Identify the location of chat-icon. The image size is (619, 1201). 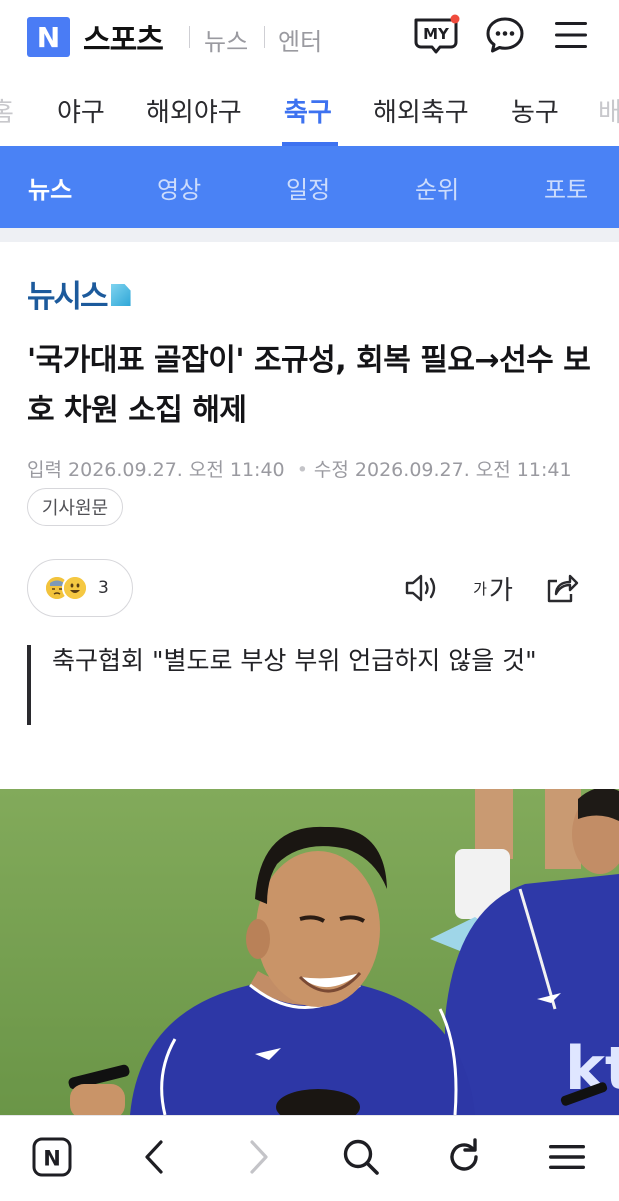
(505, 35).